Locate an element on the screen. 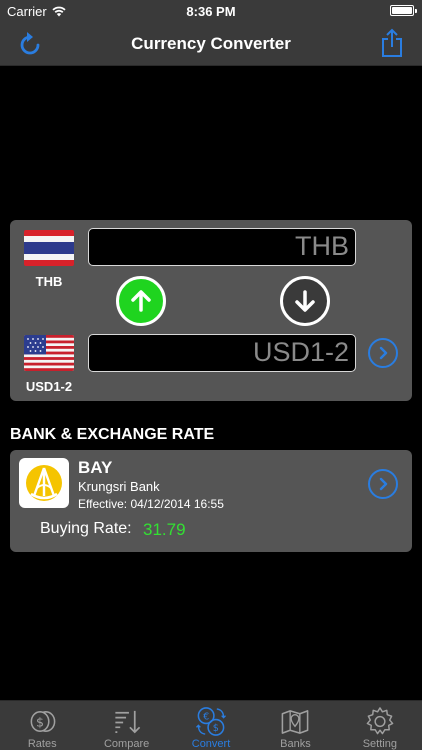  tab-setting: Setting is located at coordinates (380, 725).